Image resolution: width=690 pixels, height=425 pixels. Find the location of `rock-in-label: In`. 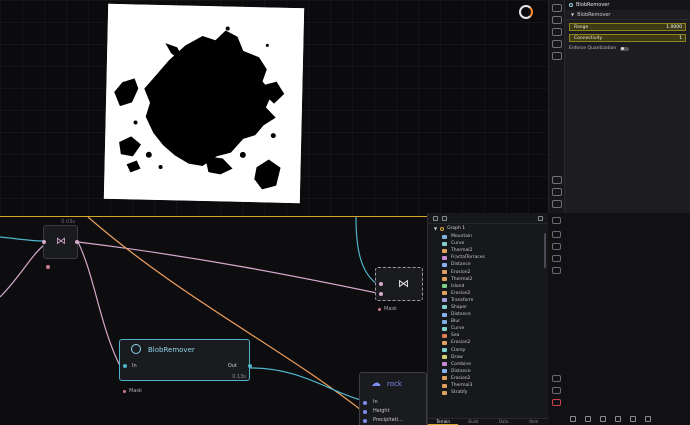

rock-in-label: In is located at coordinates (375, 402).